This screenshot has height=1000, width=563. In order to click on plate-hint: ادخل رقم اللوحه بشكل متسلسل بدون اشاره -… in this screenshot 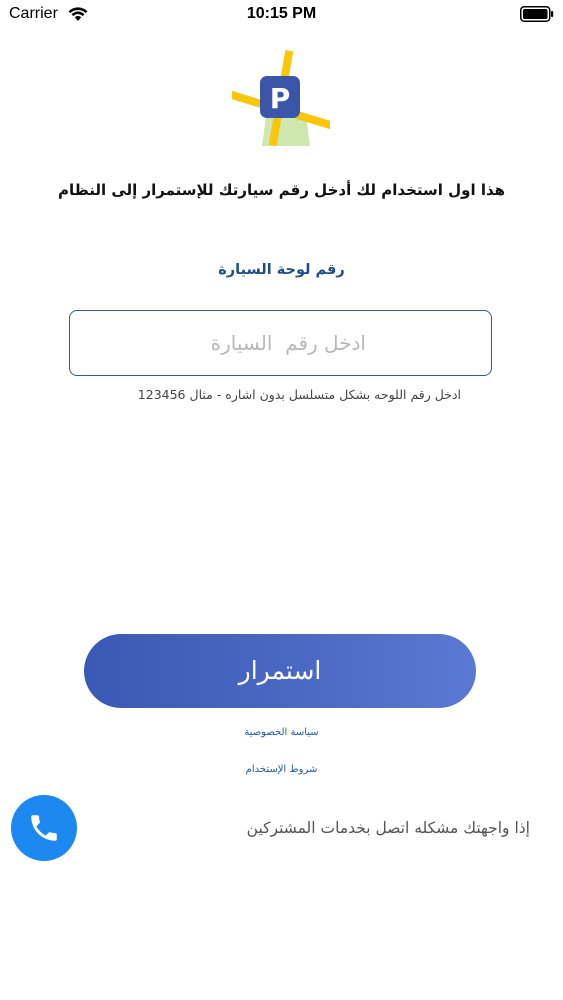, I will do `click(299, 394)`.